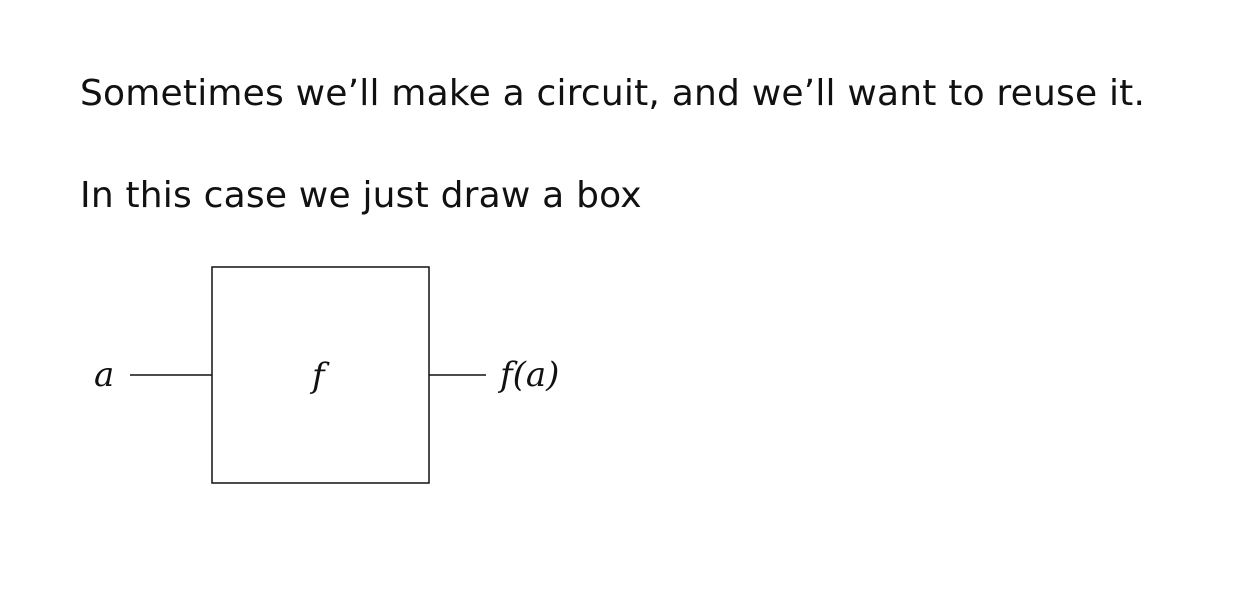 The width and height of the screenshot is (1235, 611). Describe the element at coordinates (104, 375) in the screenshot. I see `input-label: a` at that location.